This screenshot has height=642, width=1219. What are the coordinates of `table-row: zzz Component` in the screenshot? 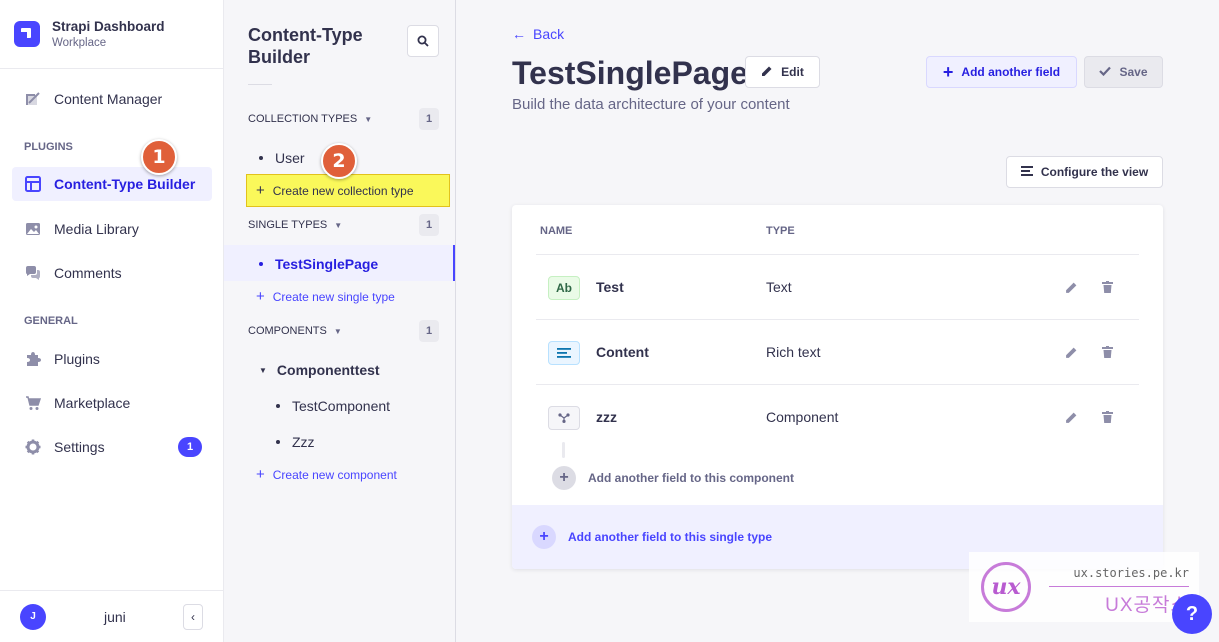 It's located at (837, 416).